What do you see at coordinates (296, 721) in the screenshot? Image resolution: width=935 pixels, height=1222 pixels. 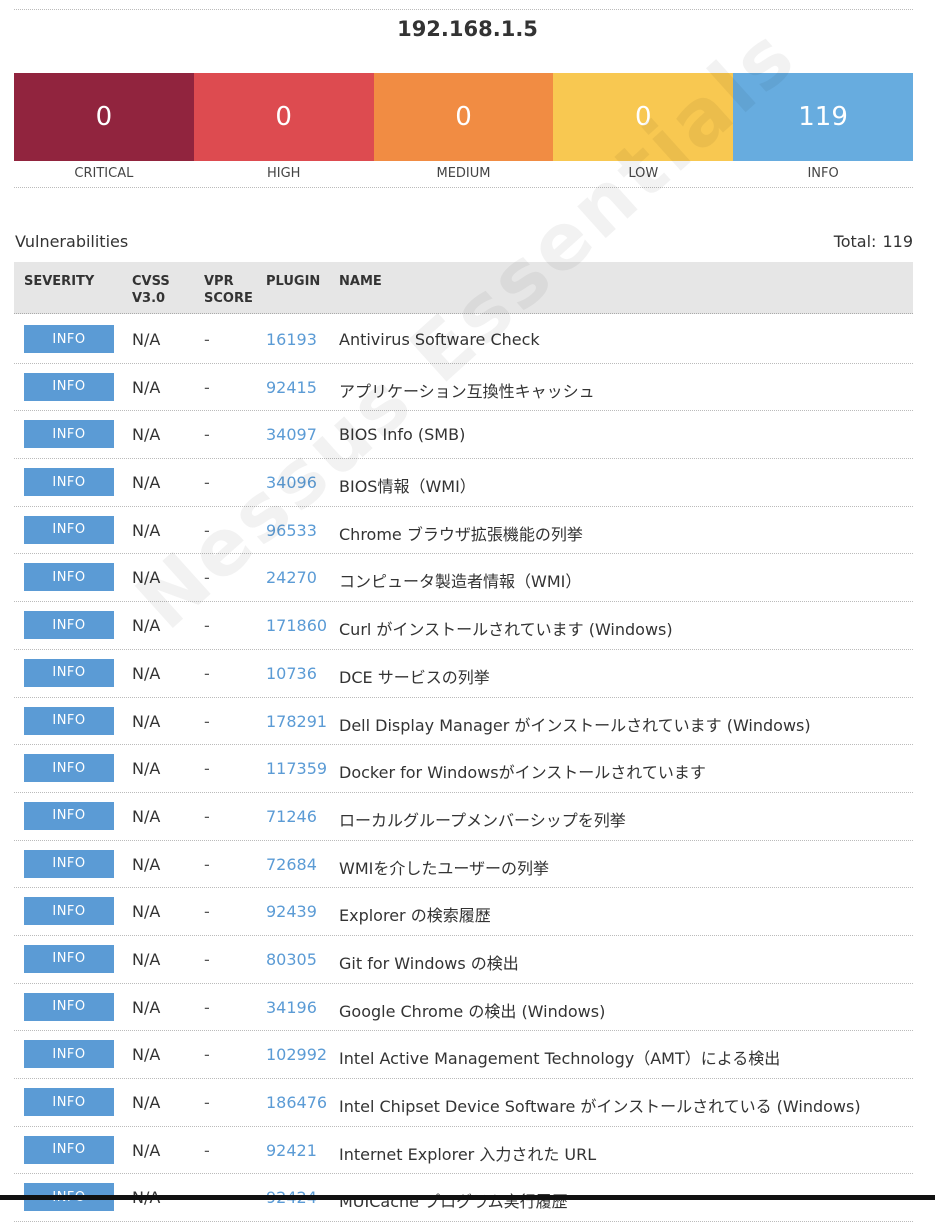 I see `plugin-id-link: 178291` at bounding box center [296, 721].